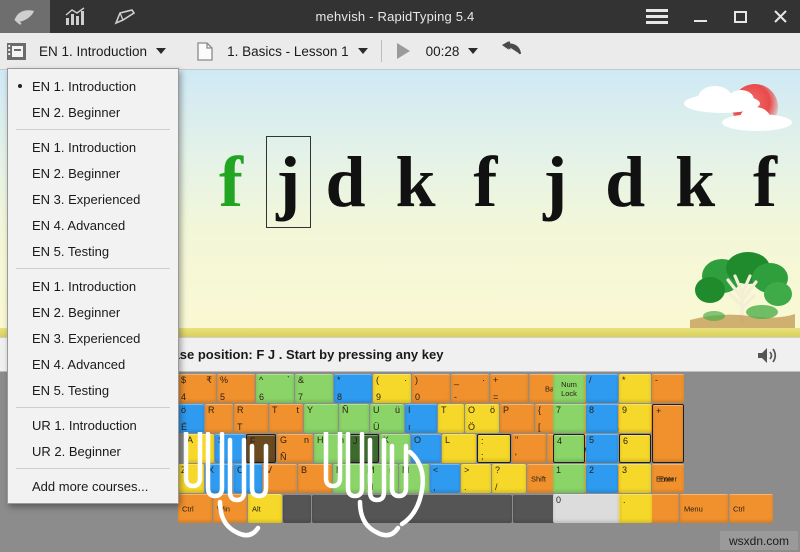 The image size is (800, 552). I want to click on keyboard-key: 8, so click(602, 418).